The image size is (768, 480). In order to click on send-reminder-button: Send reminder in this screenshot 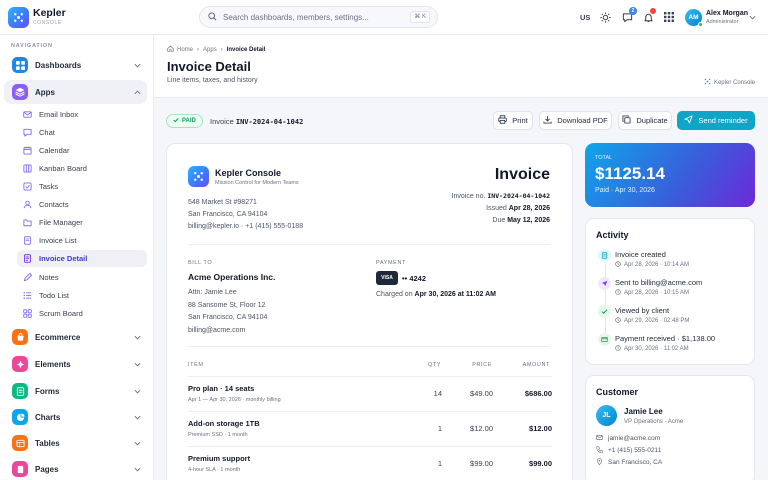, I will do `click(716, 120)`.